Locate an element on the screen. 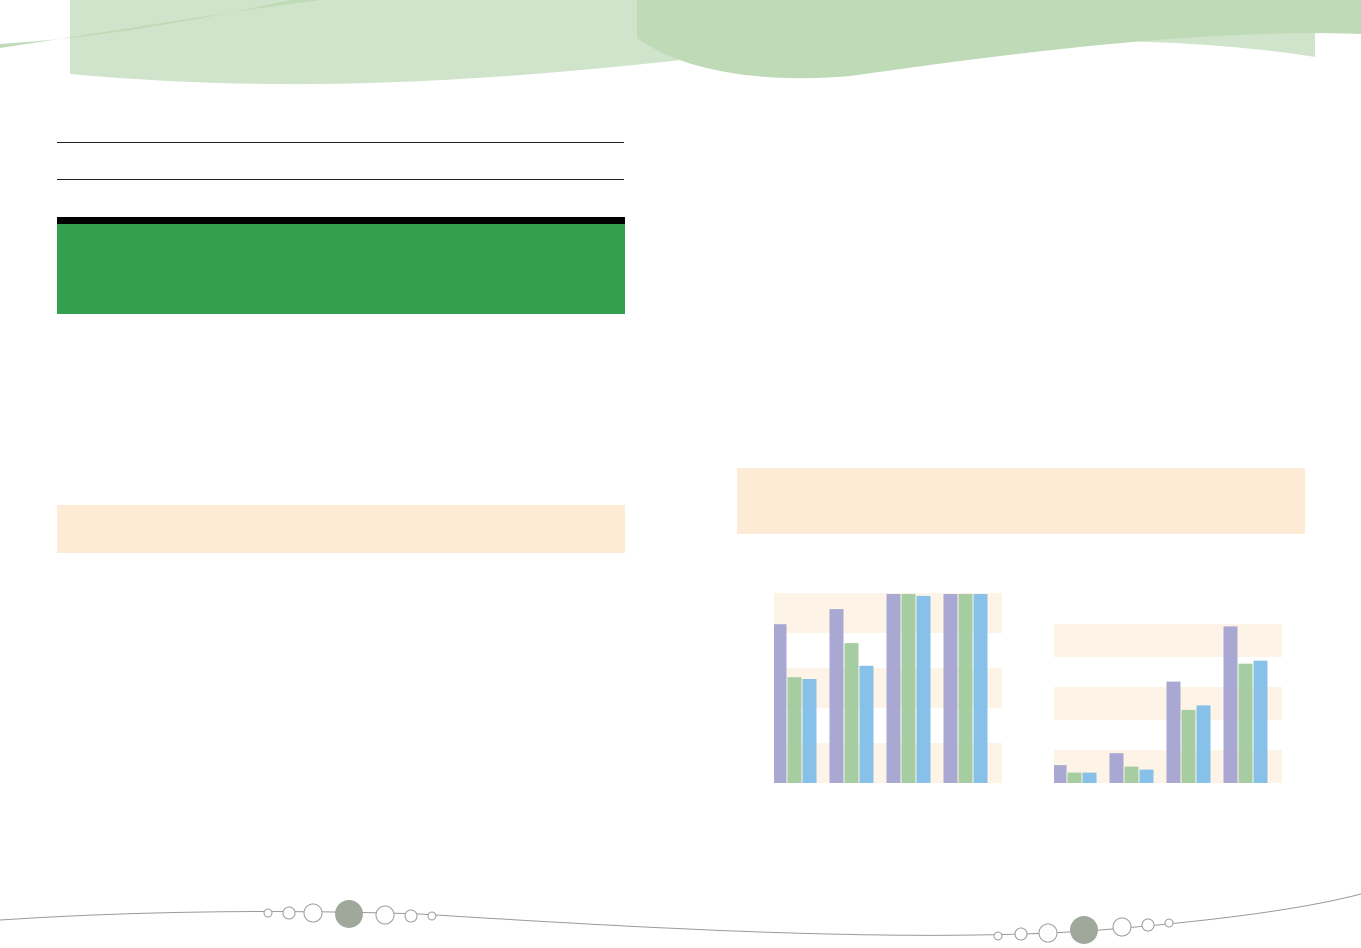  footer-wave-line is located at coordinates (680, 914).